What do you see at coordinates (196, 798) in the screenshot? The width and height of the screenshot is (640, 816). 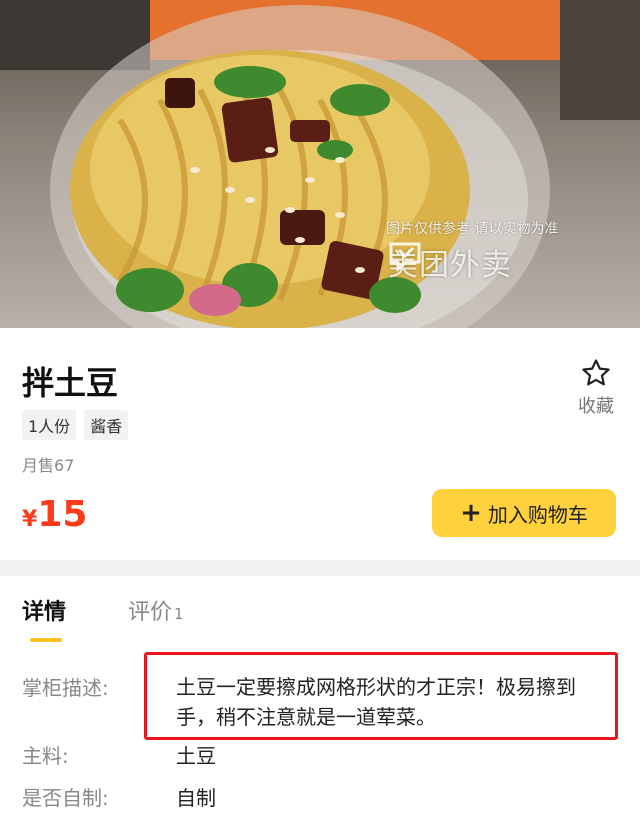 I see `homemade-value: 自制` at bounding box center [196, 798].